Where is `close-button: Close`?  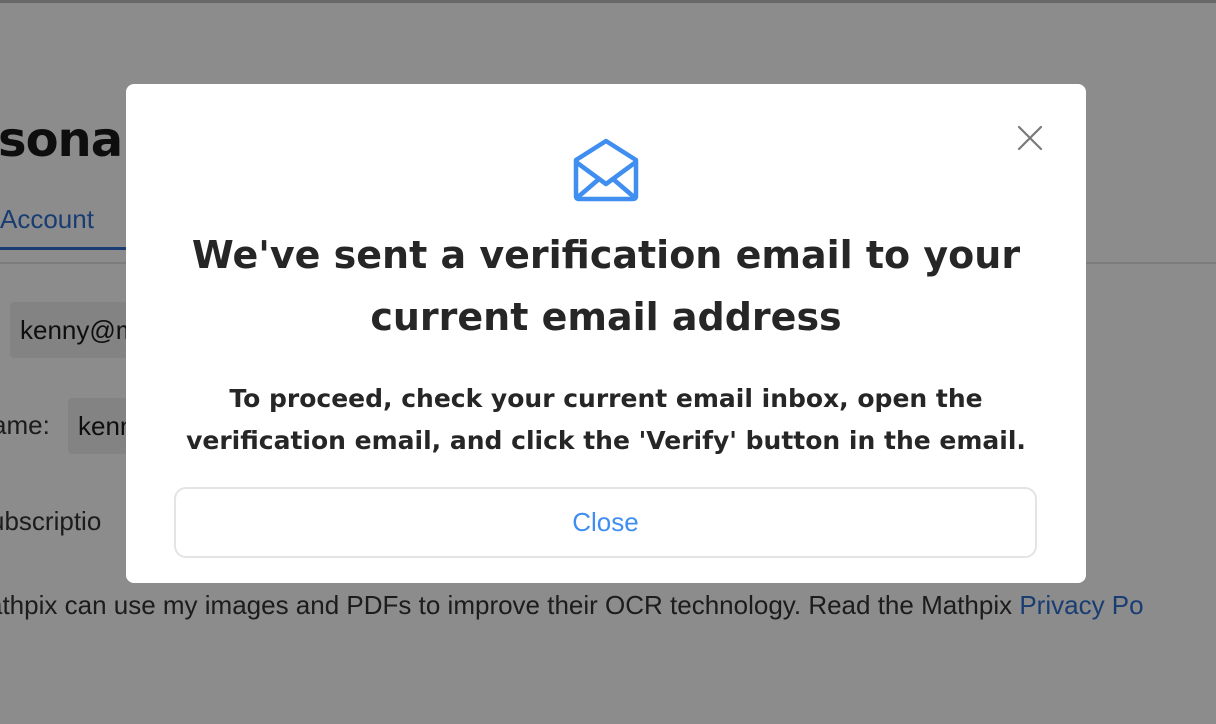
close-button: Close is located at coordinates (605, 522).